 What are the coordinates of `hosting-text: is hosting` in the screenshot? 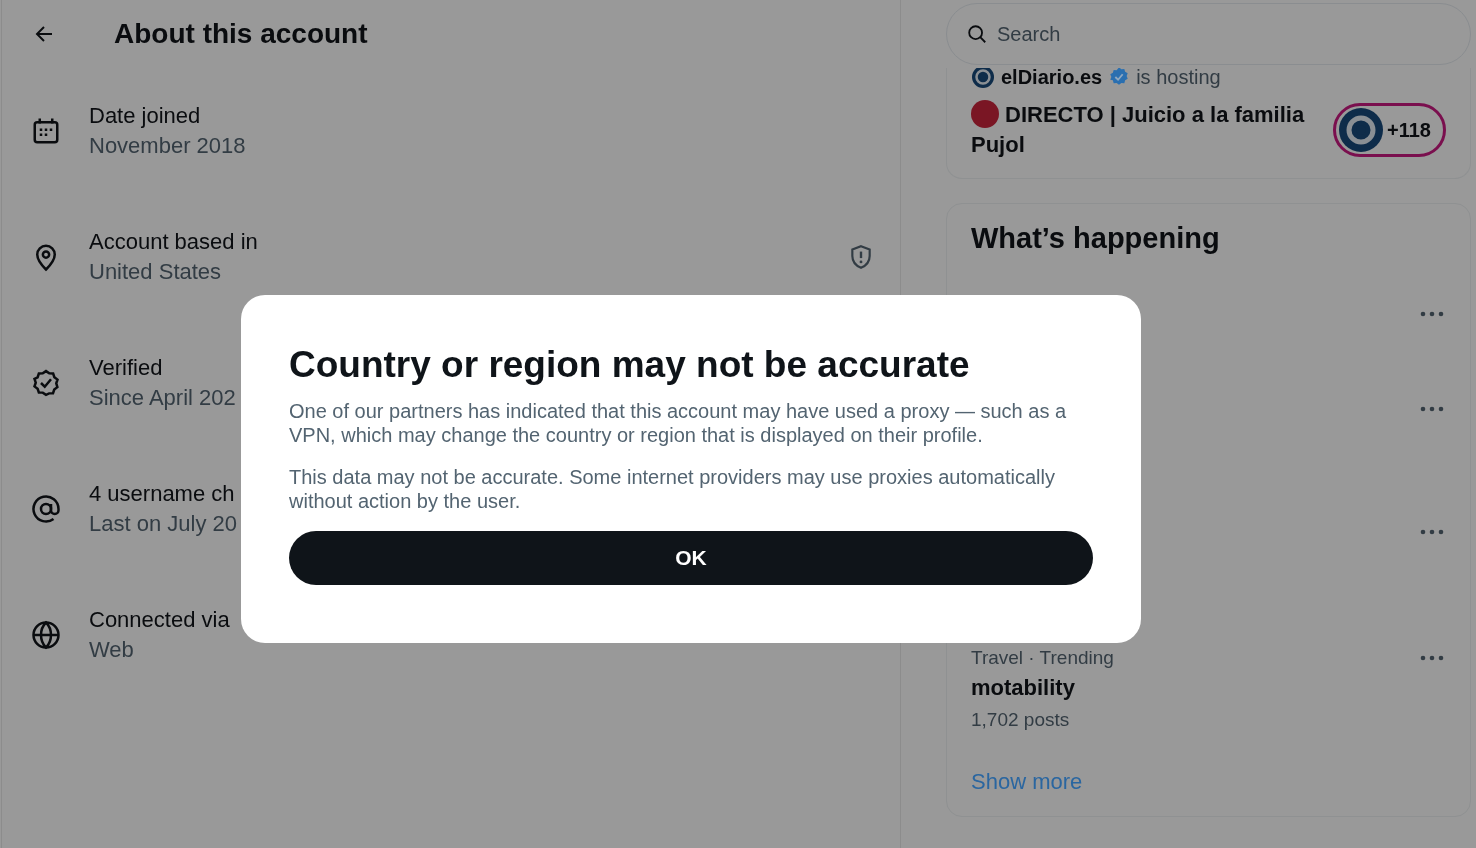 It's located at (1178, 78).